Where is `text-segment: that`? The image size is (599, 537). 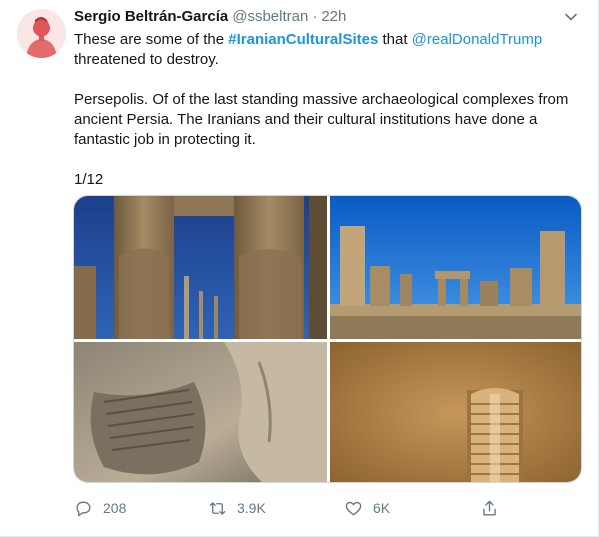
text-segment: that is located at coordinates (395, 39).